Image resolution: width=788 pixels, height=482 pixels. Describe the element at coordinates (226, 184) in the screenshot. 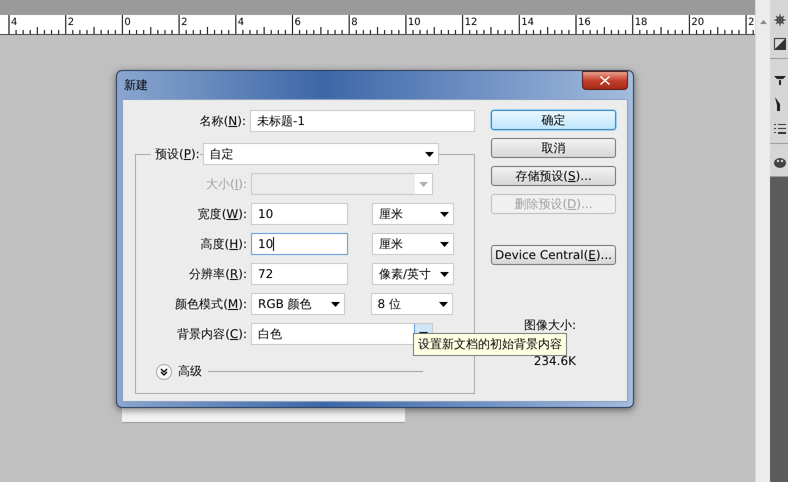

I see `field-label: 大小(I):` at that location.